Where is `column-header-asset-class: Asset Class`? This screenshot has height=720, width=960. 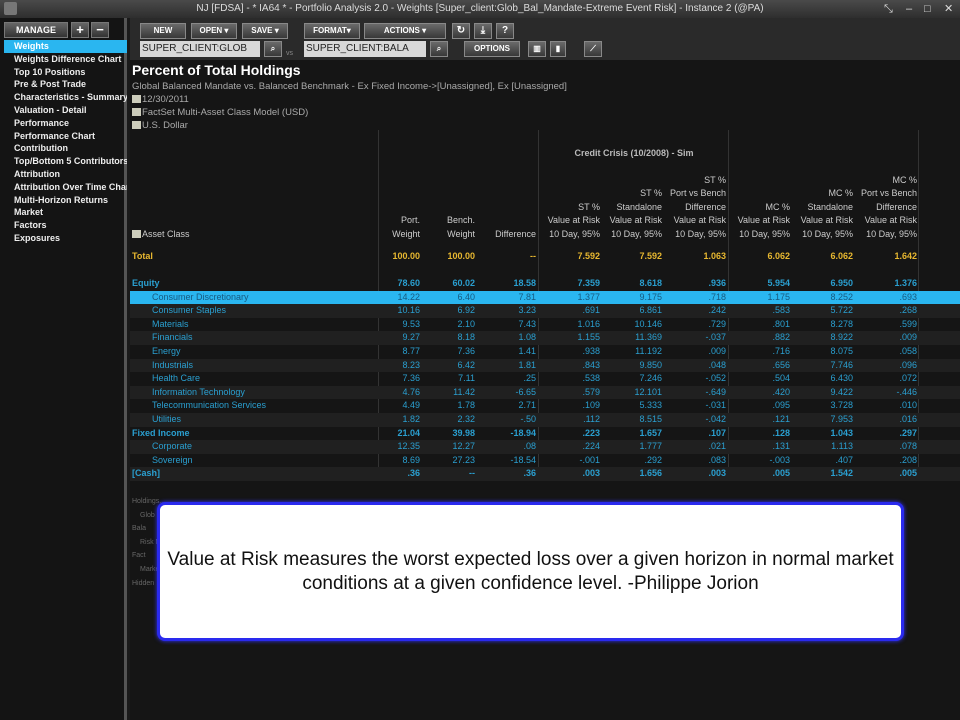
column-header-asset-class: Asset Class is located at coordinates (161, 235).